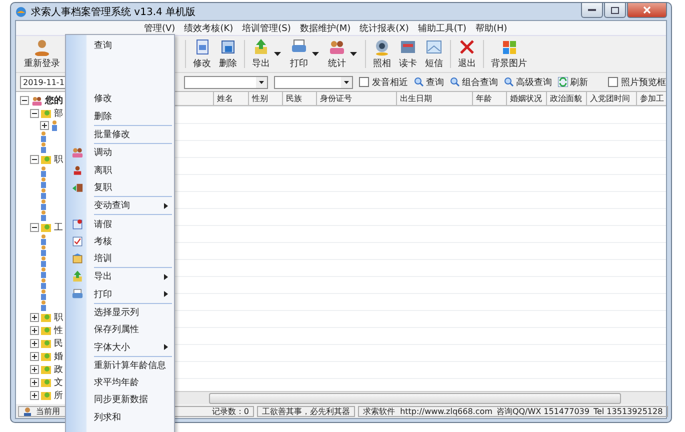 The width and height of the screenshot is (685, 432). I want to click on column-header: 出生日期, so click(435, 98).